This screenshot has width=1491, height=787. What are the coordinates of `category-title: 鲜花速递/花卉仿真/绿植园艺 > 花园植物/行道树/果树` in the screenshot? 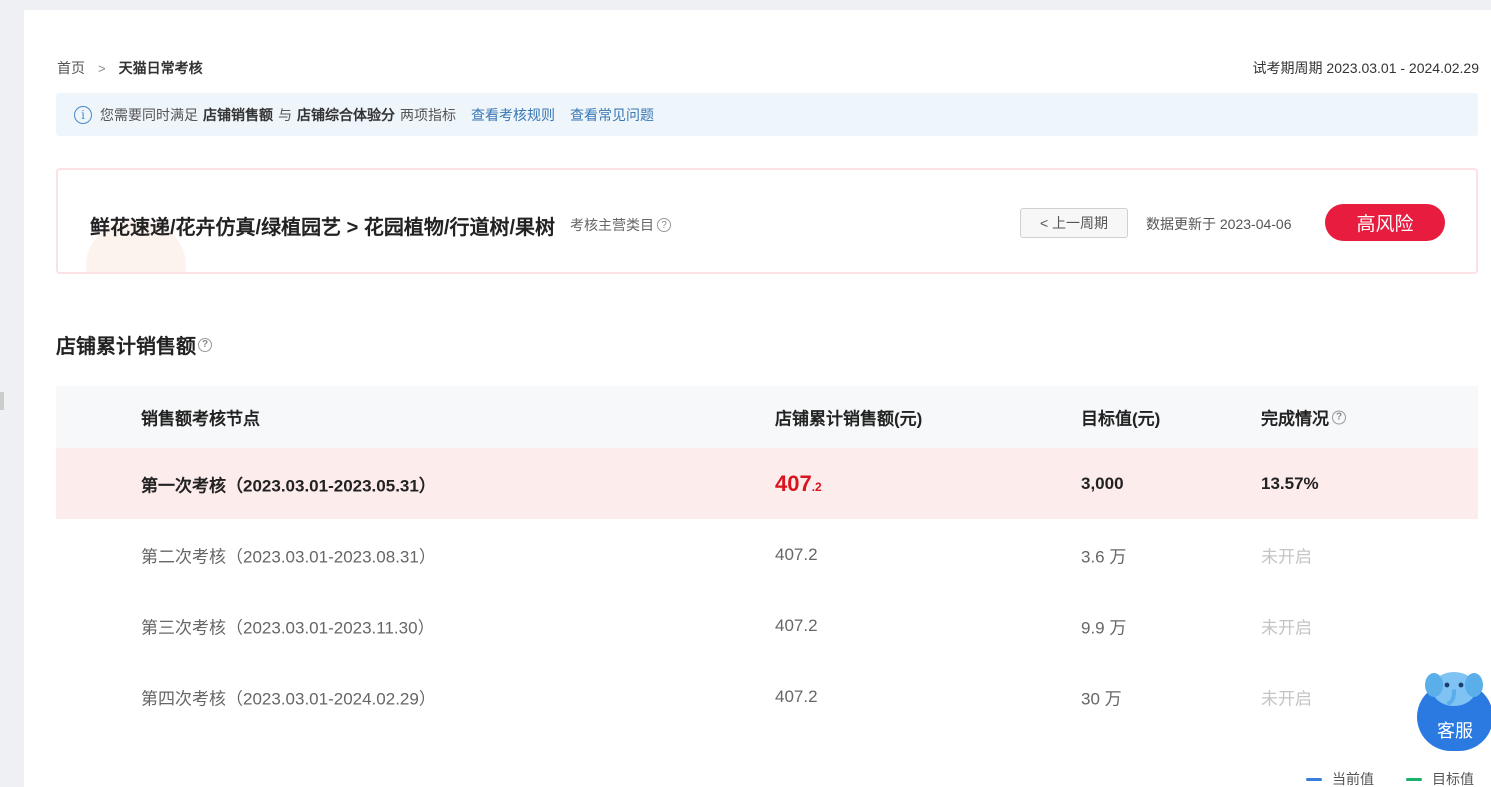 It's located at (323, 228).